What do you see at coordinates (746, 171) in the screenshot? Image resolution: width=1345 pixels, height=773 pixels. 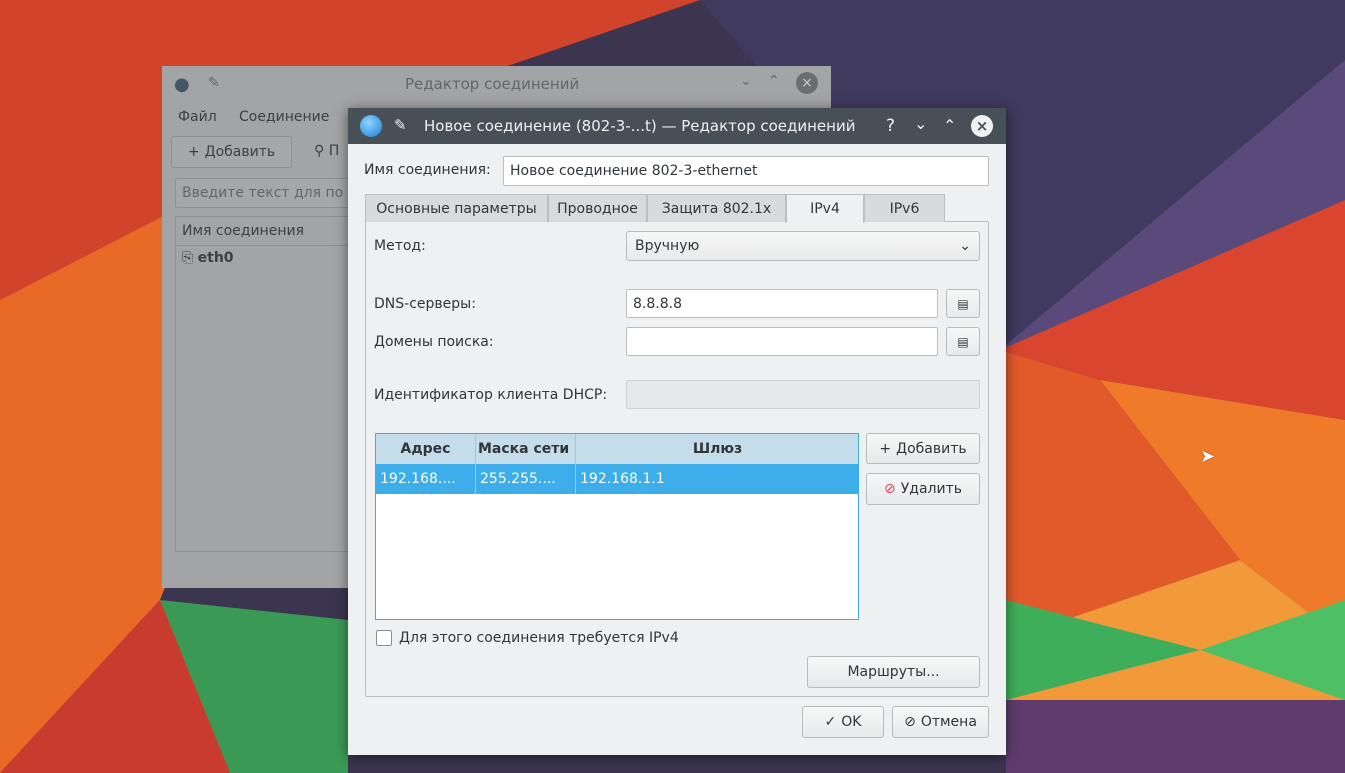 I see `connection-name-input: Новое соединение 802-3-ethernet` at bounding box center [746, 171].